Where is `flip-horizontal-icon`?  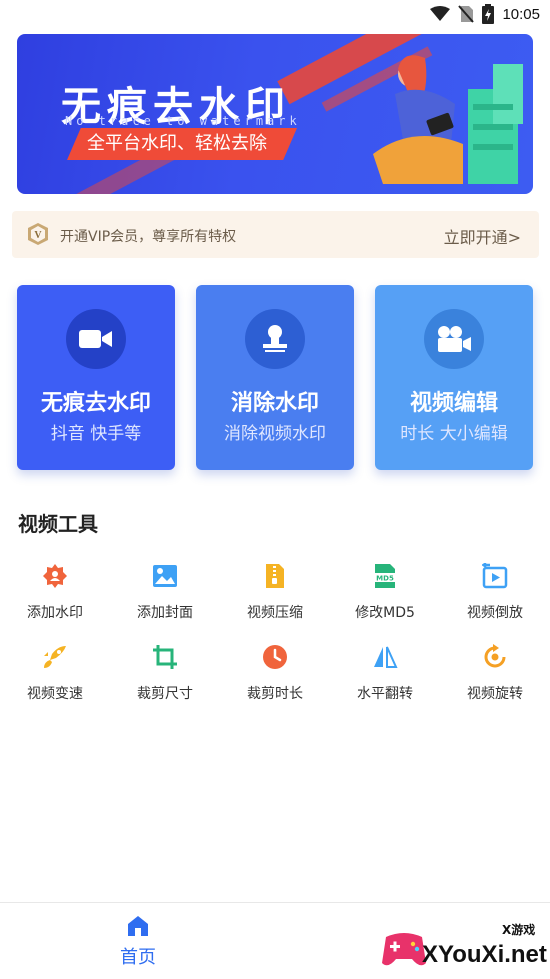
flip-horizontal-icon is located at coordinates (386, 657).